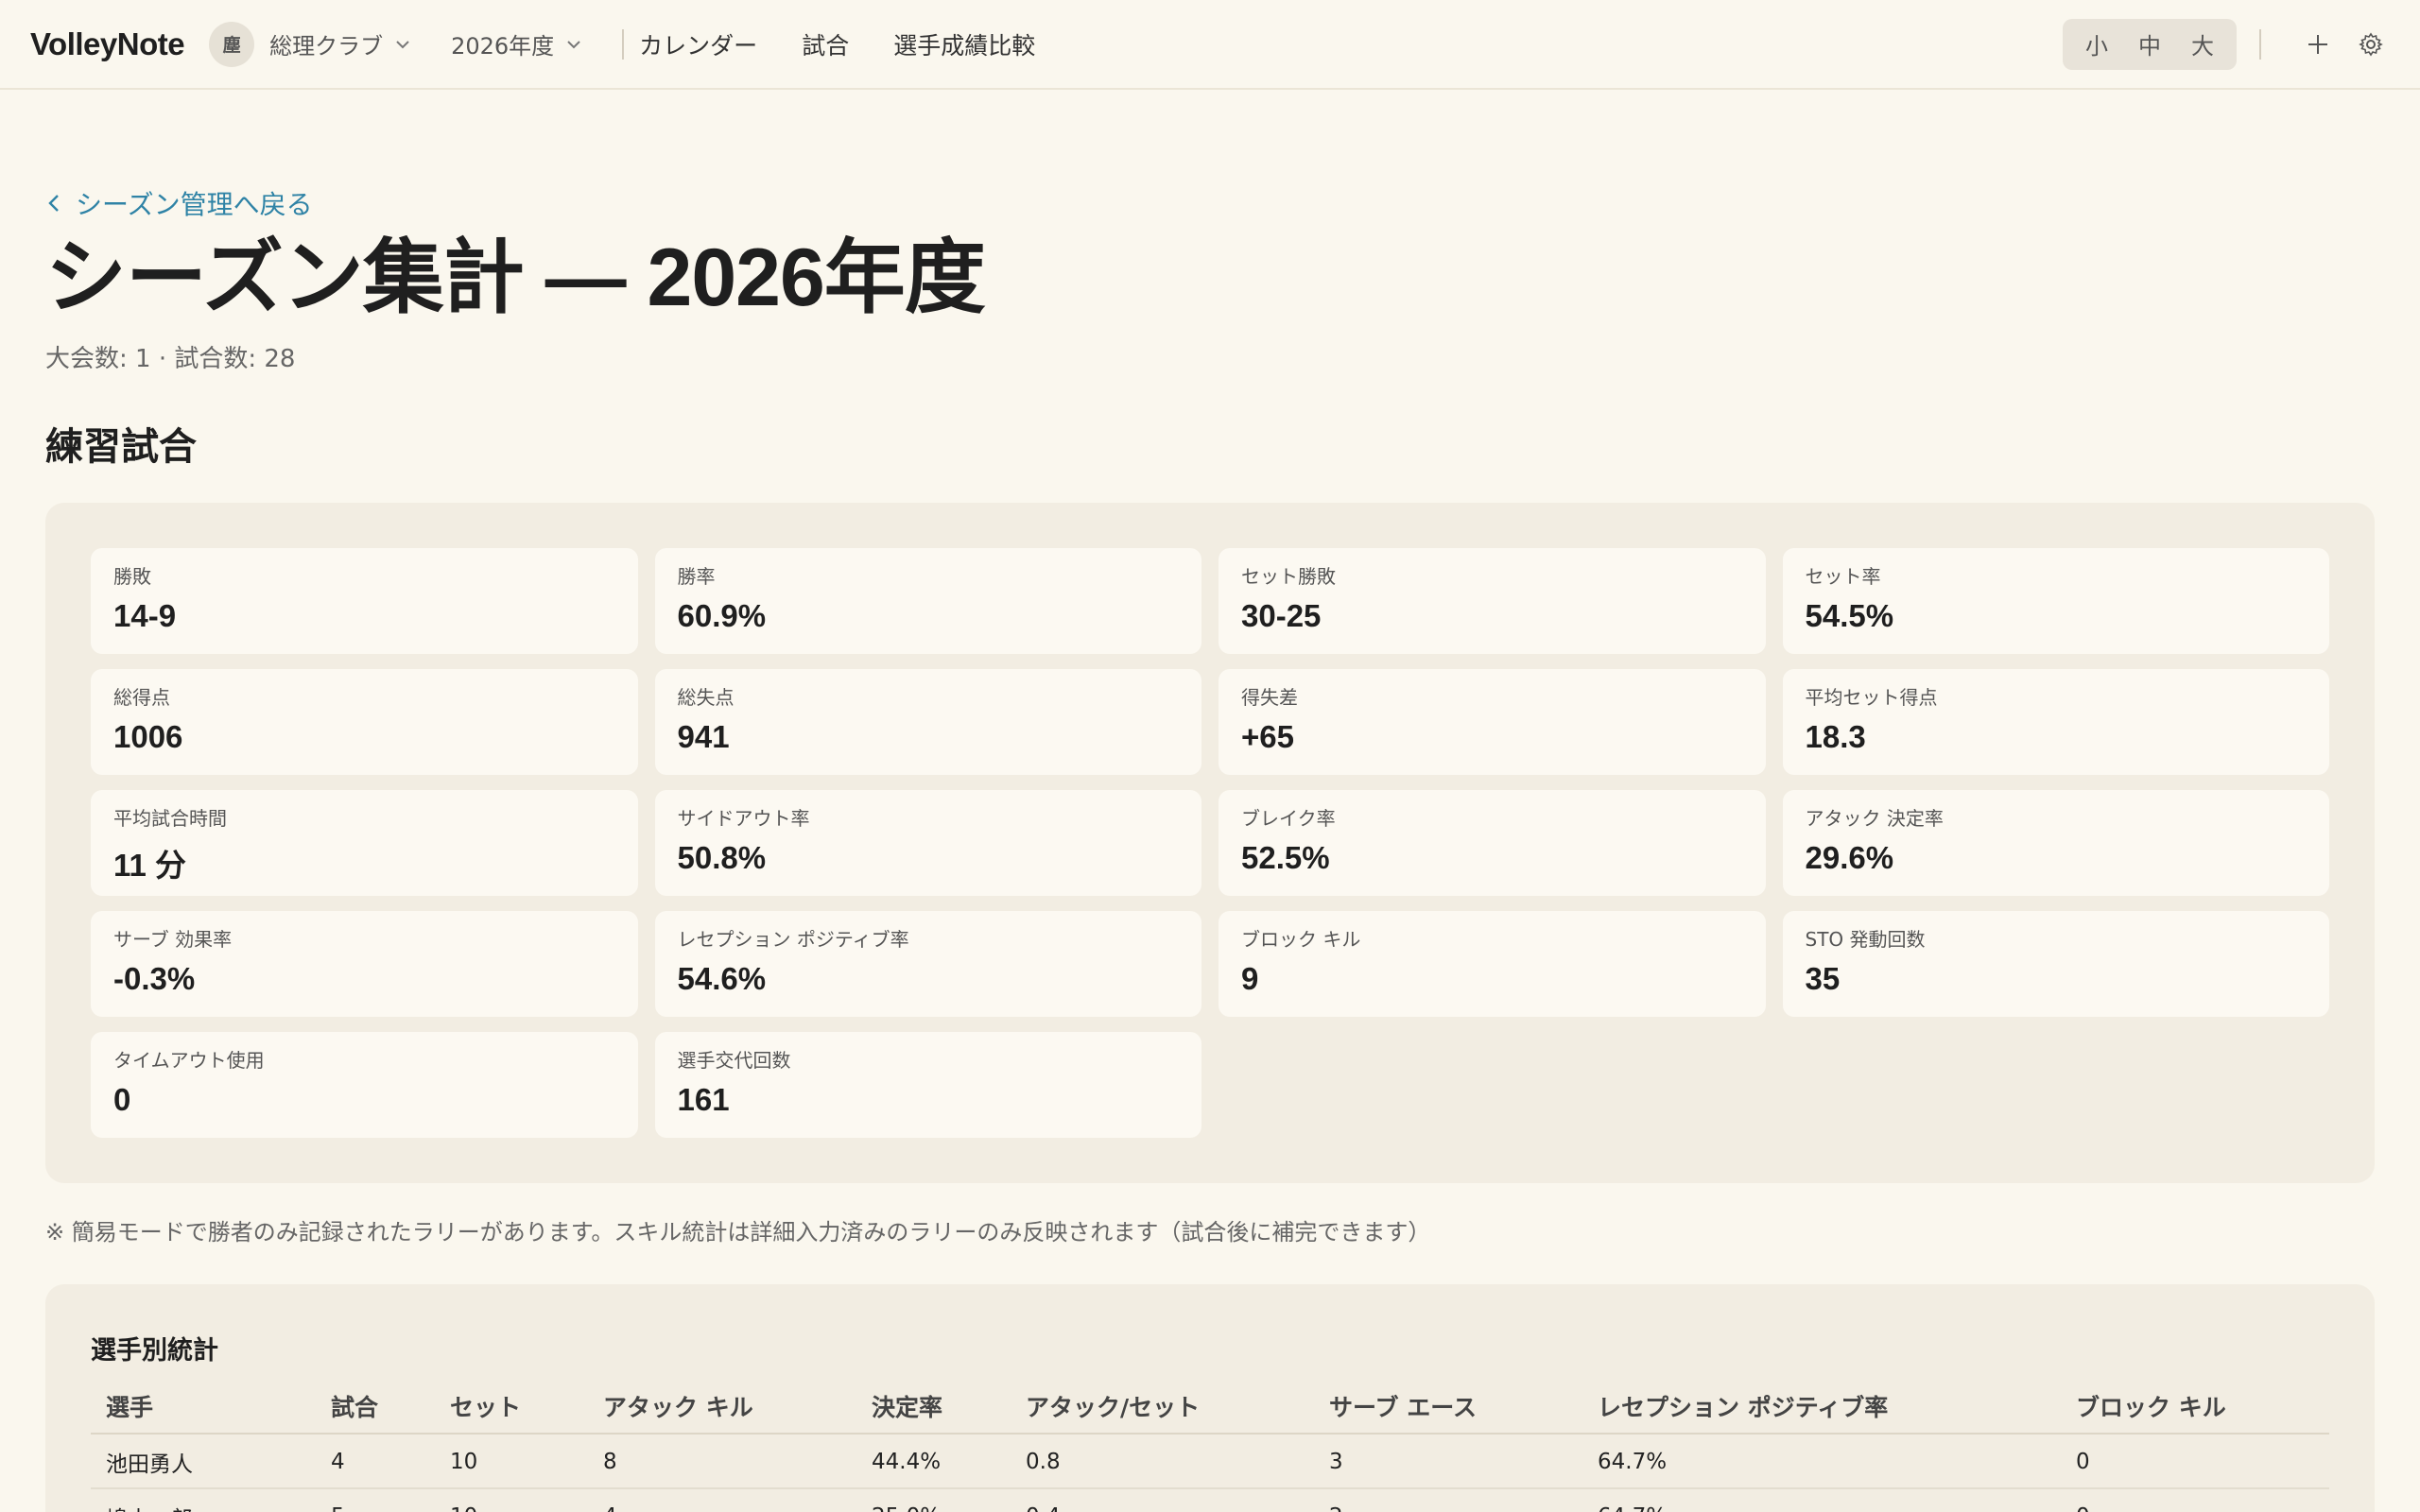  I want to click on stat-card: 勝敗 14-9, so click(364, 601).